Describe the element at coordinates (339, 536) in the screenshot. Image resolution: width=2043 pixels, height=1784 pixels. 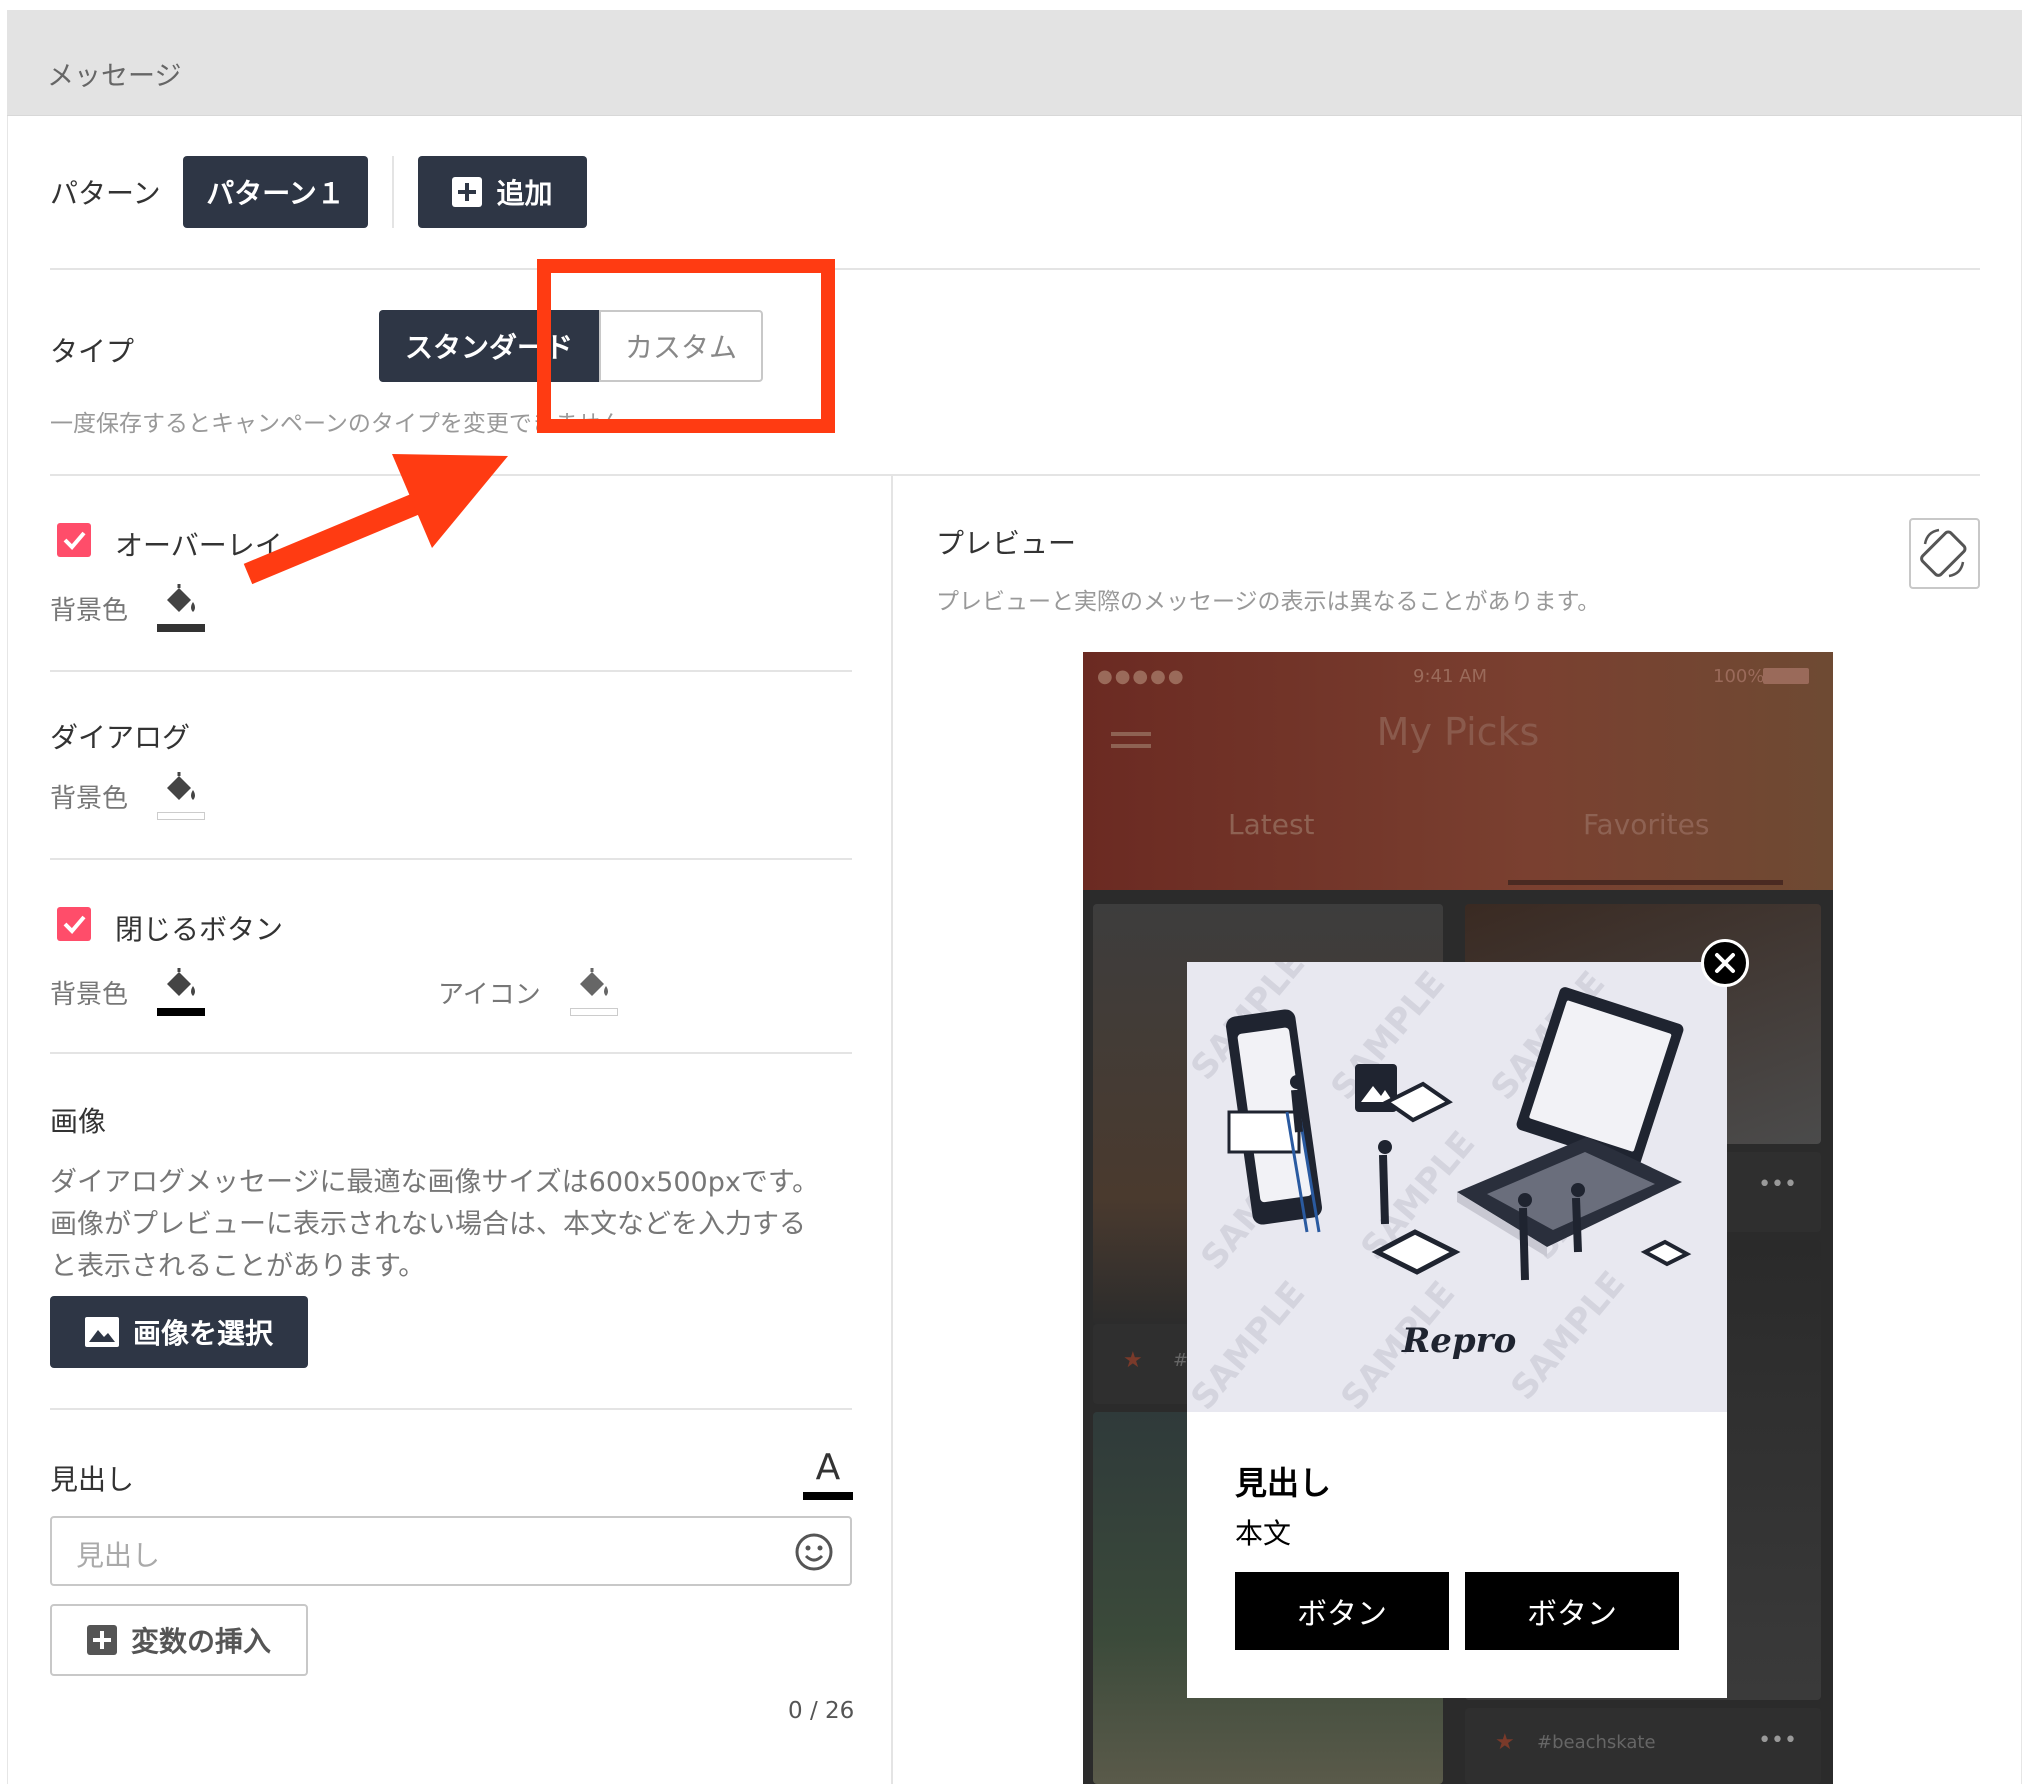
I see `annotation-arrow` at that location.